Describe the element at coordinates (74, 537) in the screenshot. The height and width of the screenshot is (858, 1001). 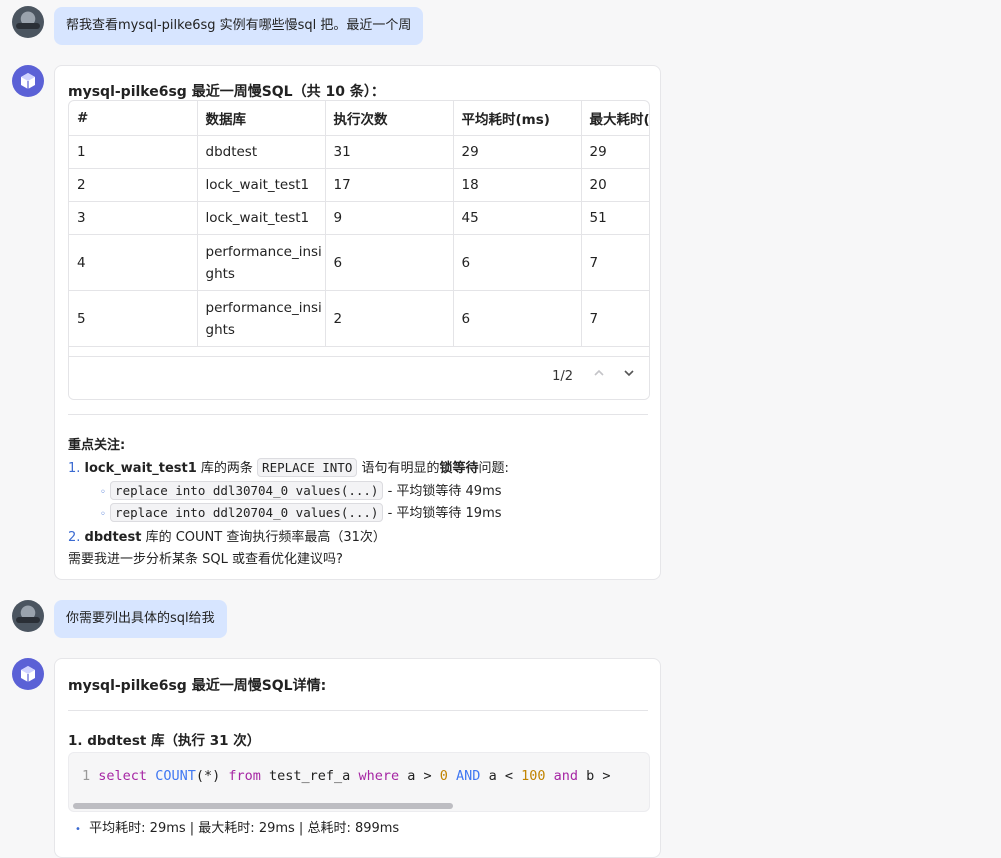
I see `list-index: 2.` at that location.